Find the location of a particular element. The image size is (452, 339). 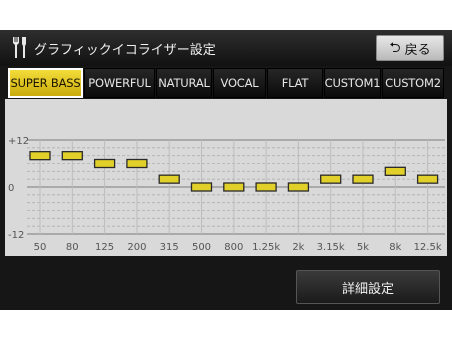

tab-label: FLAT is located at coordinates (295, 83).